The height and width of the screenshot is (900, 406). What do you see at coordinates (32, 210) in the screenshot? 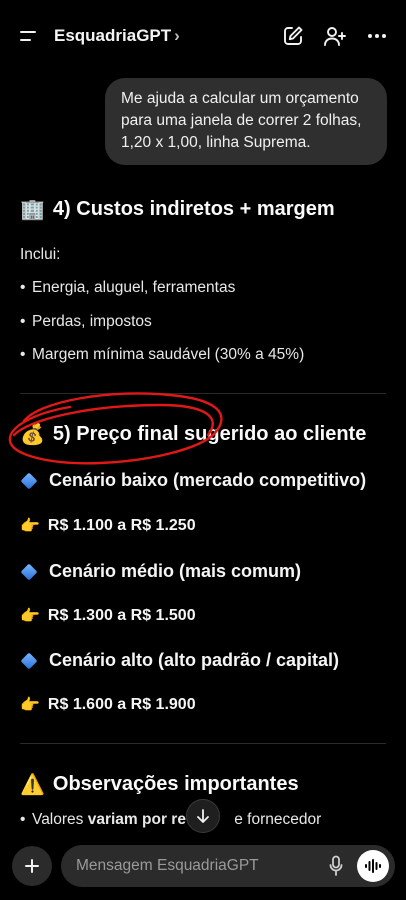
I see `office-building-icon: 🏢` at bounding box center [32, 210].